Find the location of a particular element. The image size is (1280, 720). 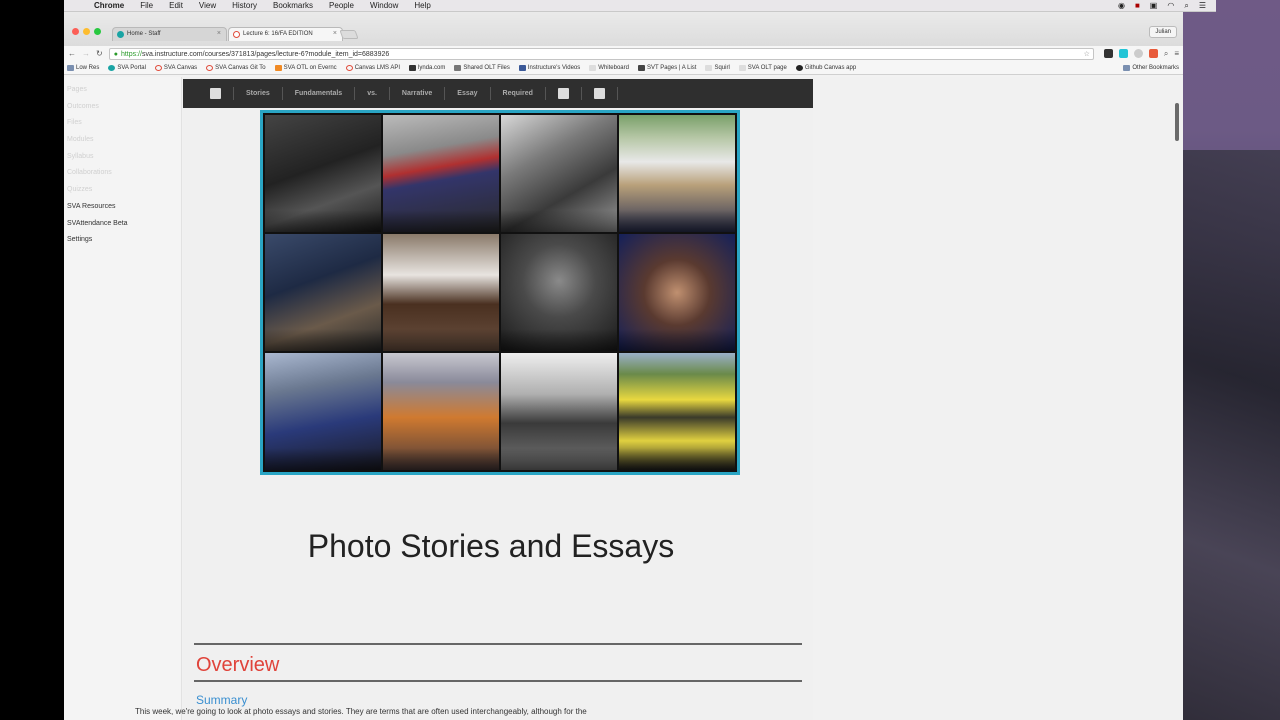

photo-nav-item: Stories is located at coordinates (258, 93).